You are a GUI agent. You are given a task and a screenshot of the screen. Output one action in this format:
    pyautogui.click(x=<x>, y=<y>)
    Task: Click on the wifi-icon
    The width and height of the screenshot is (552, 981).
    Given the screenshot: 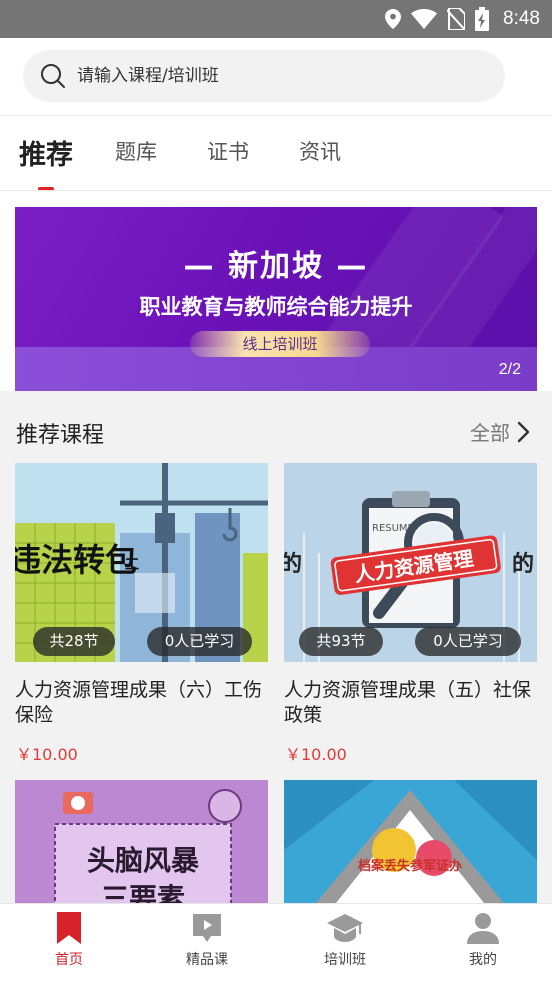 What is the action you would take?
    pyautogui.click(x=424, y=19)
    